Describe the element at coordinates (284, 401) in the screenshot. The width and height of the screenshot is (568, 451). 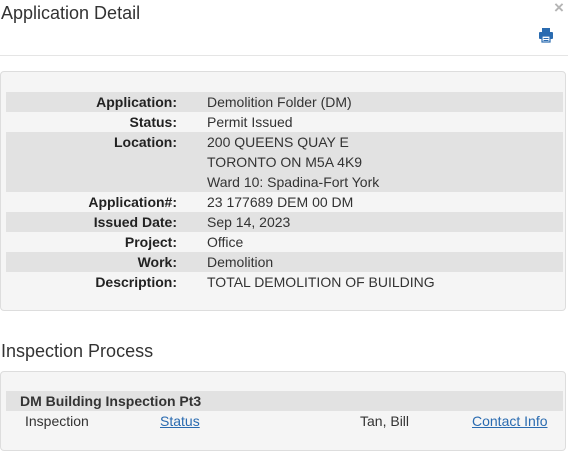
I see `inspection-group-title: DM Building Inspection Pt3` at that location.